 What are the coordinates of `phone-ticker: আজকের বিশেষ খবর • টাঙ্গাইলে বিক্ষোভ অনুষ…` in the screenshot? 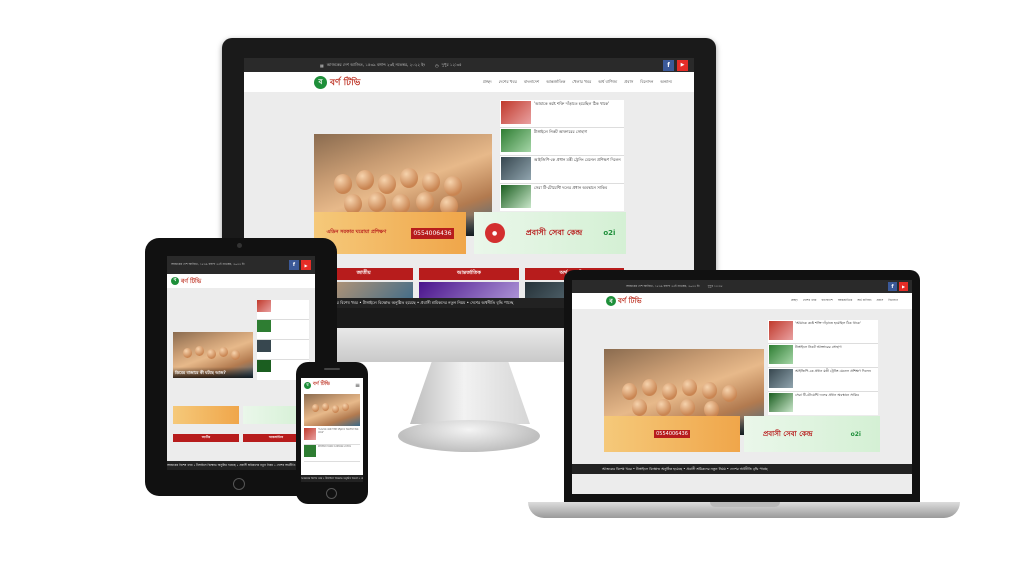 It's located at (332, 478).